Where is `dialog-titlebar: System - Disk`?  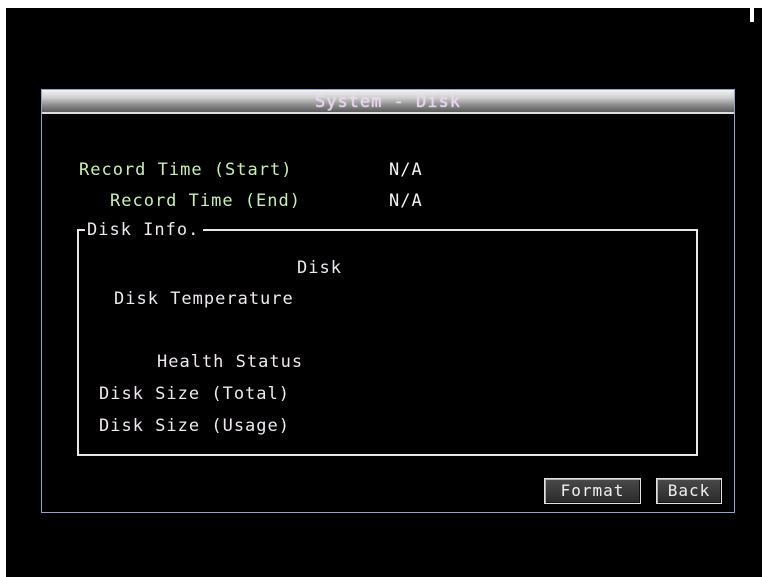
dialog-titlebar: System - Disk is located at coordinates (388, 102).